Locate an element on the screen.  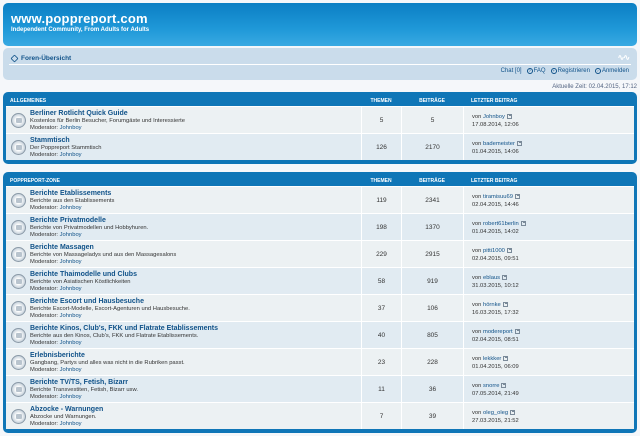
forum-posts-count: 5 is located at coordinates (432, 120).